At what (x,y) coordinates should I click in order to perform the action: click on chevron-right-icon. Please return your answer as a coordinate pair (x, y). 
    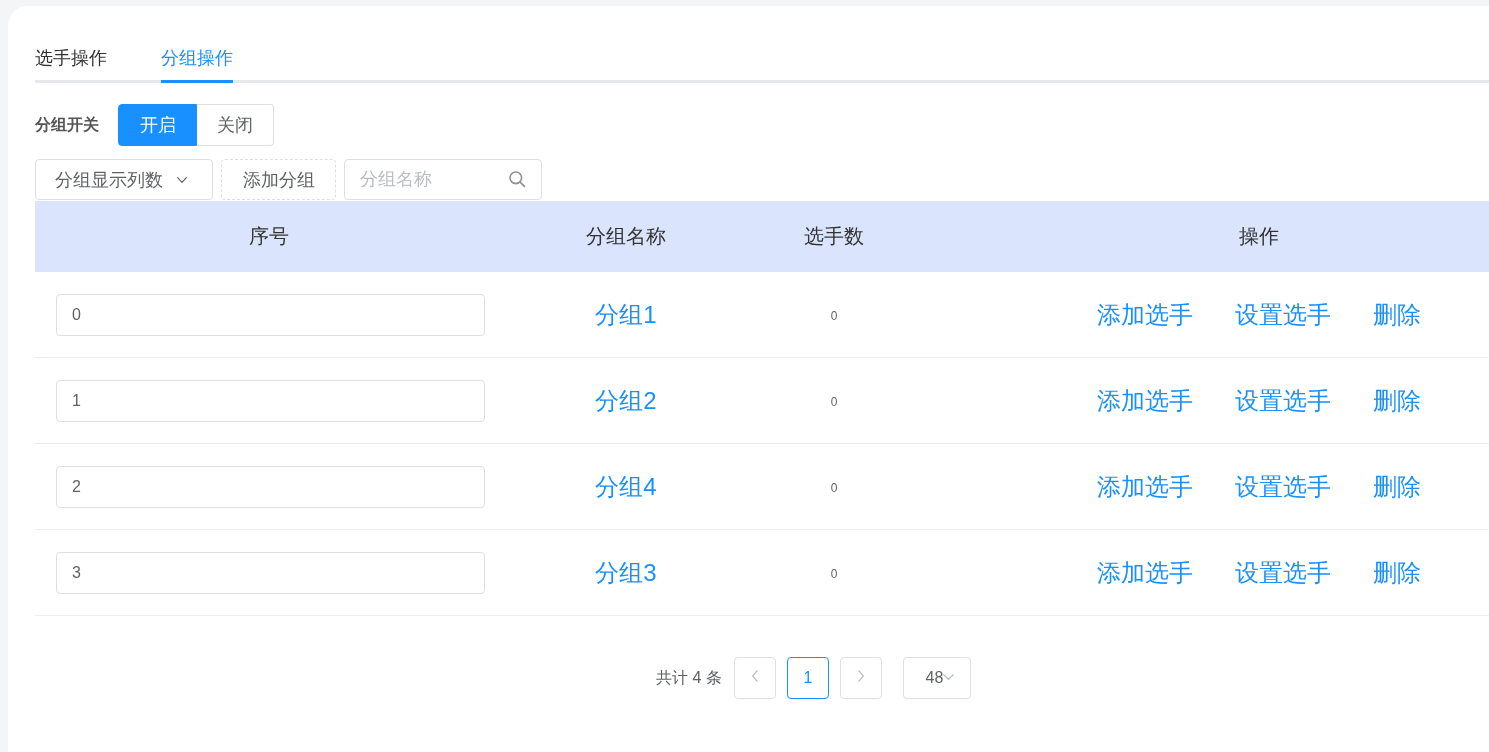
    Looking at the image, I should click on (860, 676).